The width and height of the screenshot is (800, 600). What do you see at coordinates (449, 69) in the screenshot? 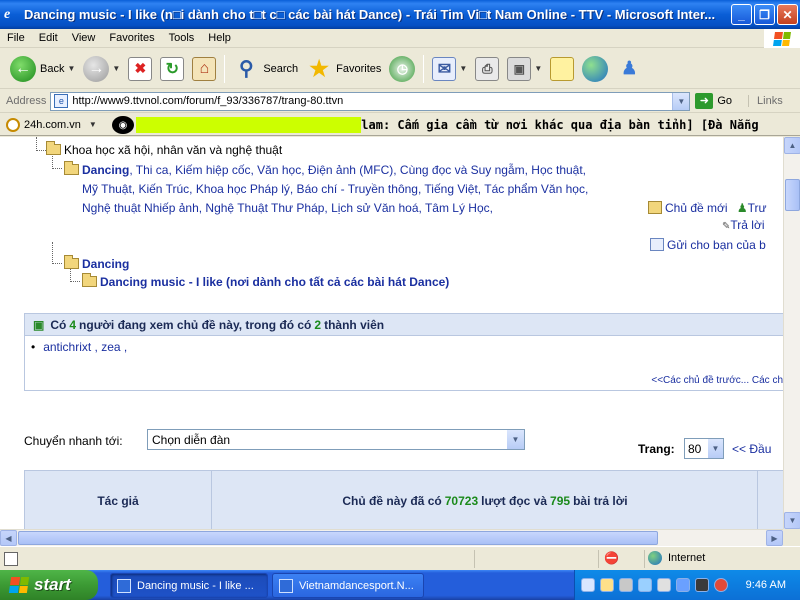
I see `mail-button: ✉ ▼` at bounding box center [449, 69].